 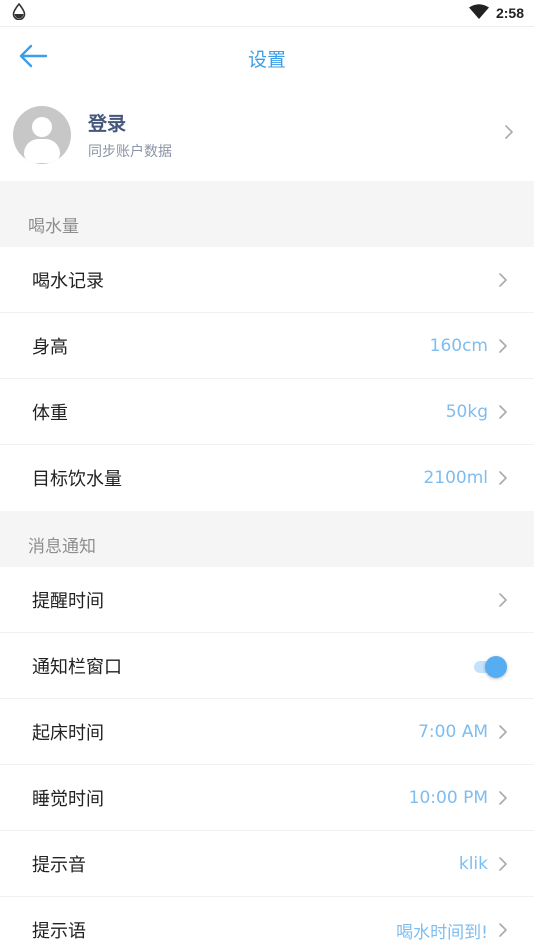 I want to click on row-drink-record: 喝水记录, so click(x=267, y=280).